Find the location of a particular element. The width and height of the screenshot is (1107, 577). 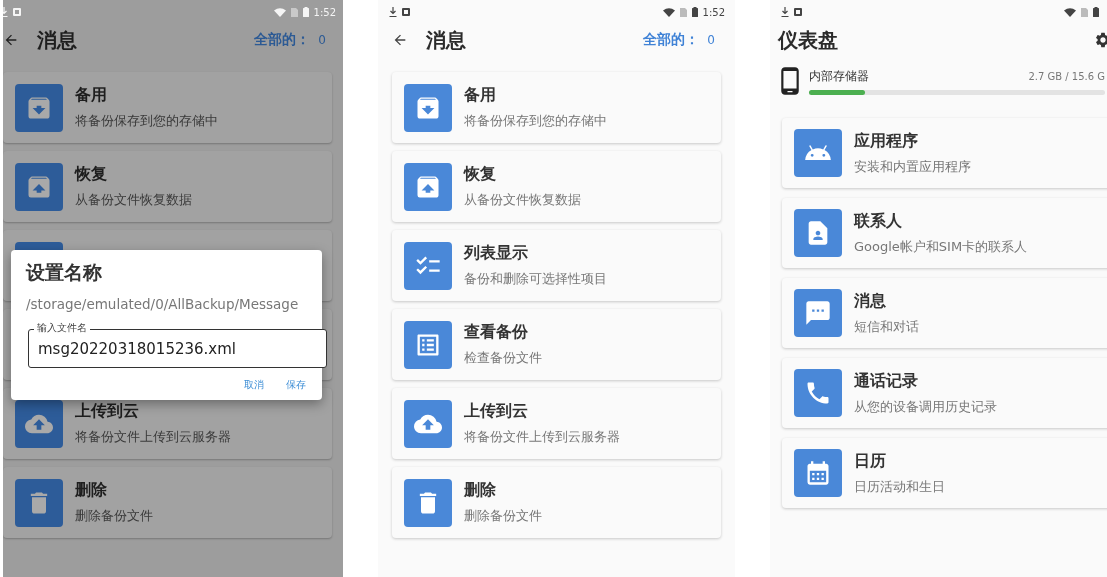

menu-card: 消息 短信和对话 is located at coordinates (944, 313).